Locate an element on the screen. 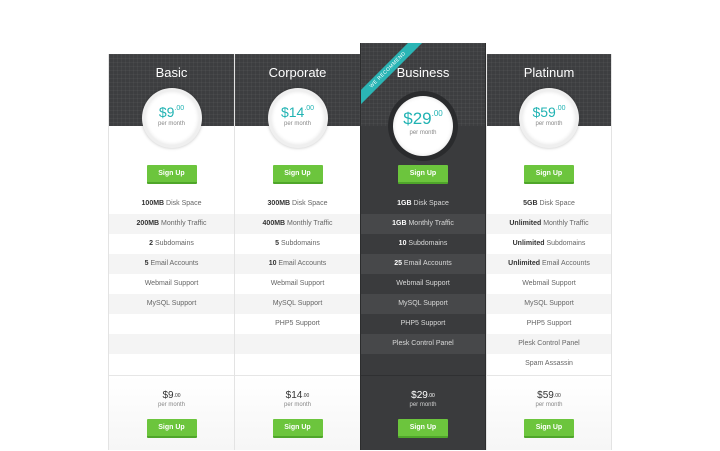 The width and height of the screenshot is (720, 451). price-badge: $59.00 per month is located at coordinates (549, 118).